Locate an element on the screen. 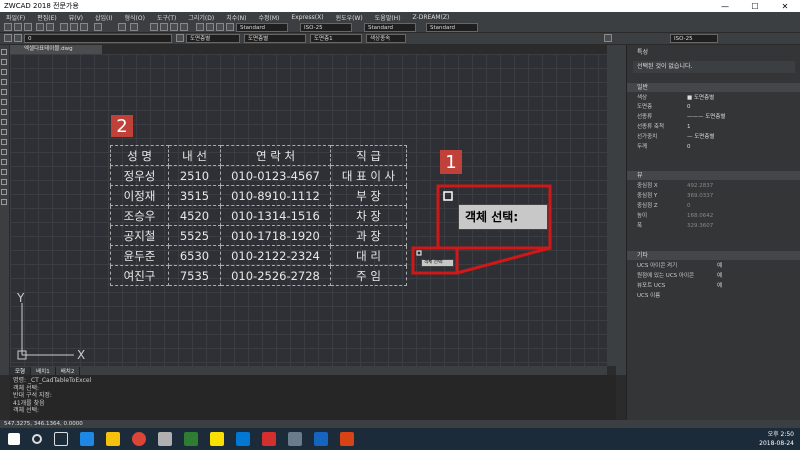 This screenshot has height=450, width=800. maximize-button: ☐ is located at coordinates (755, 6).